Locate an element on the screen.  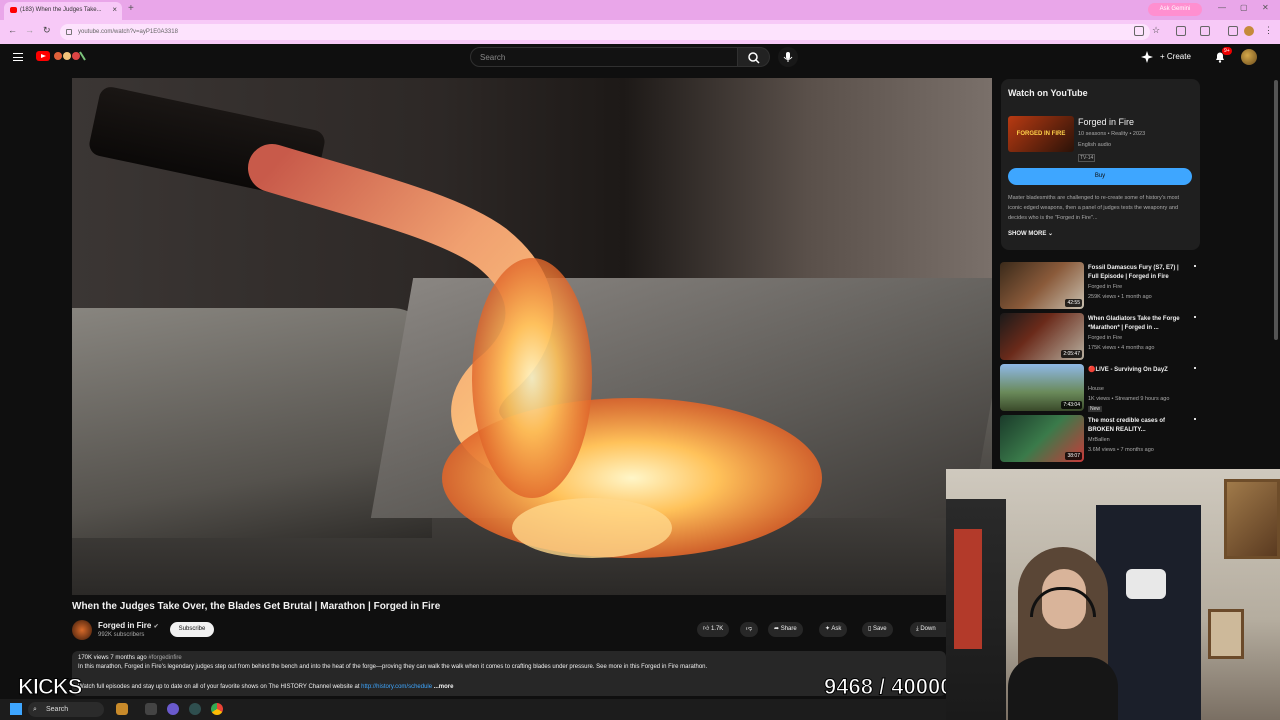
thumbs-up-icon: 👍︎ is located at coordinates (707, 629).